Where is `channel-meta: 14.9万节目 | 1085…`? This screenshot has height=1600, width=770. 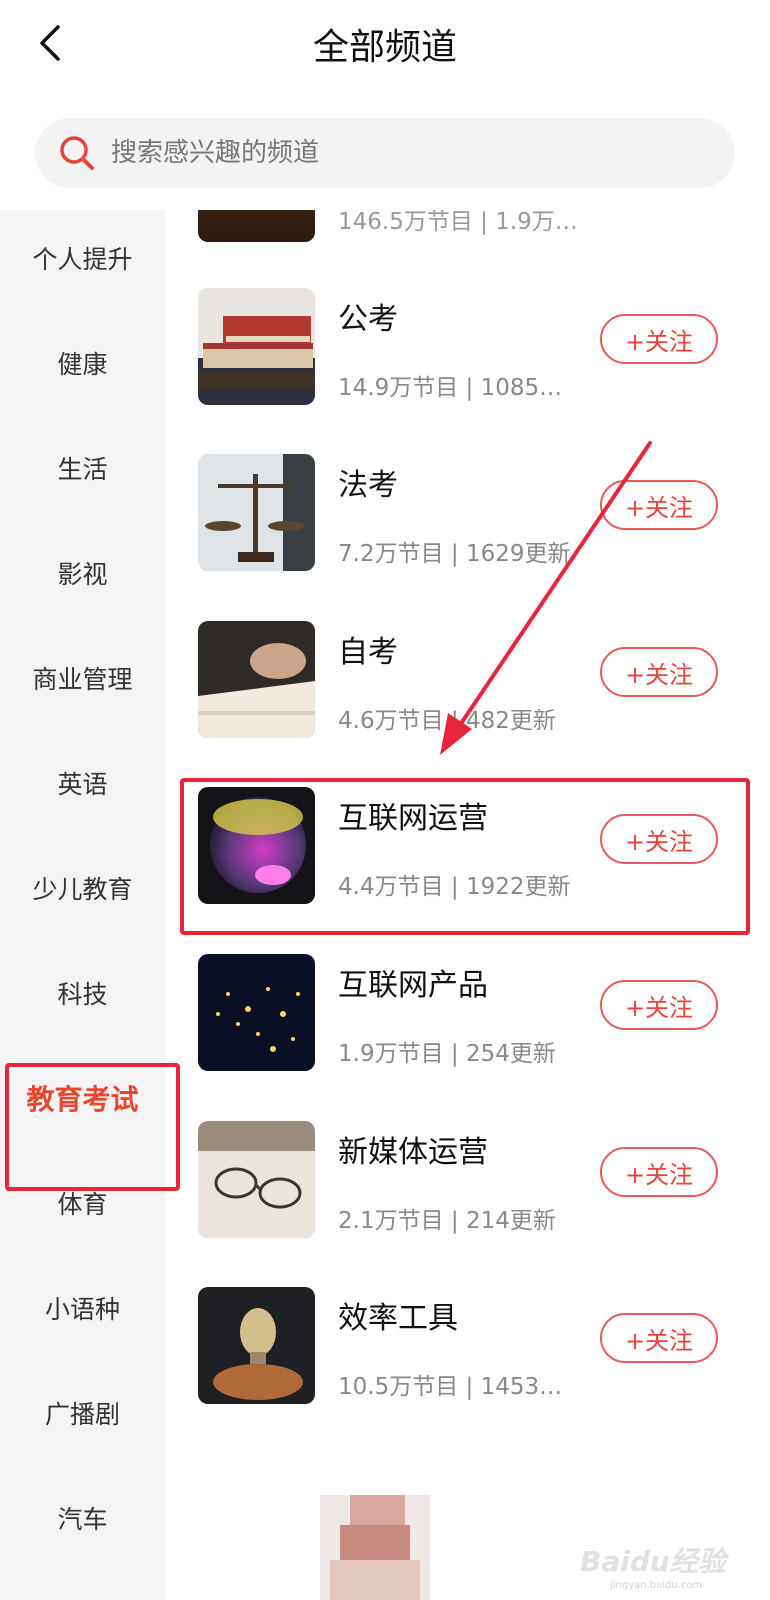 channel-meta: 14.9万节目 | 1085… is located at coordinates (450, 388).